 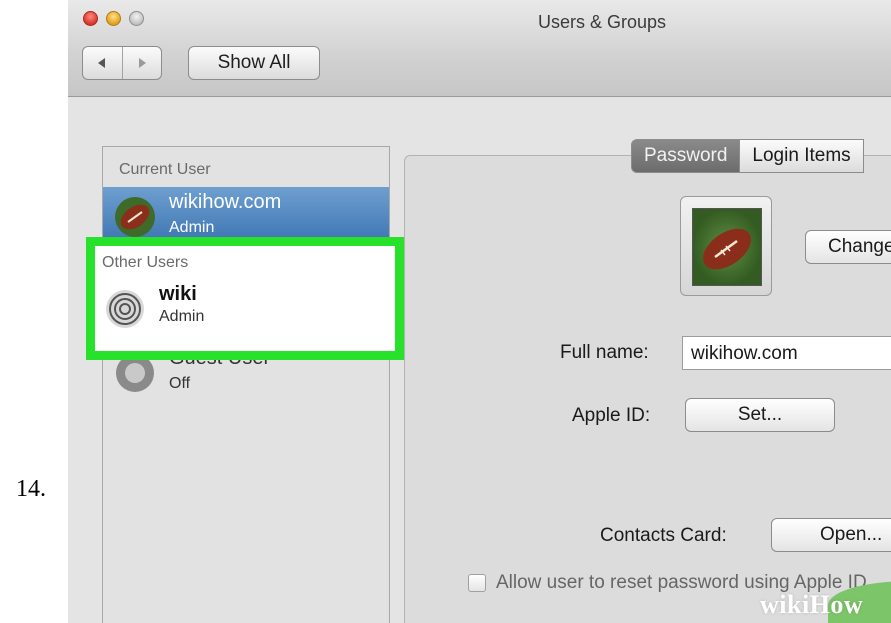 I want to click on back-forward-control, so click(x=122, y=63).